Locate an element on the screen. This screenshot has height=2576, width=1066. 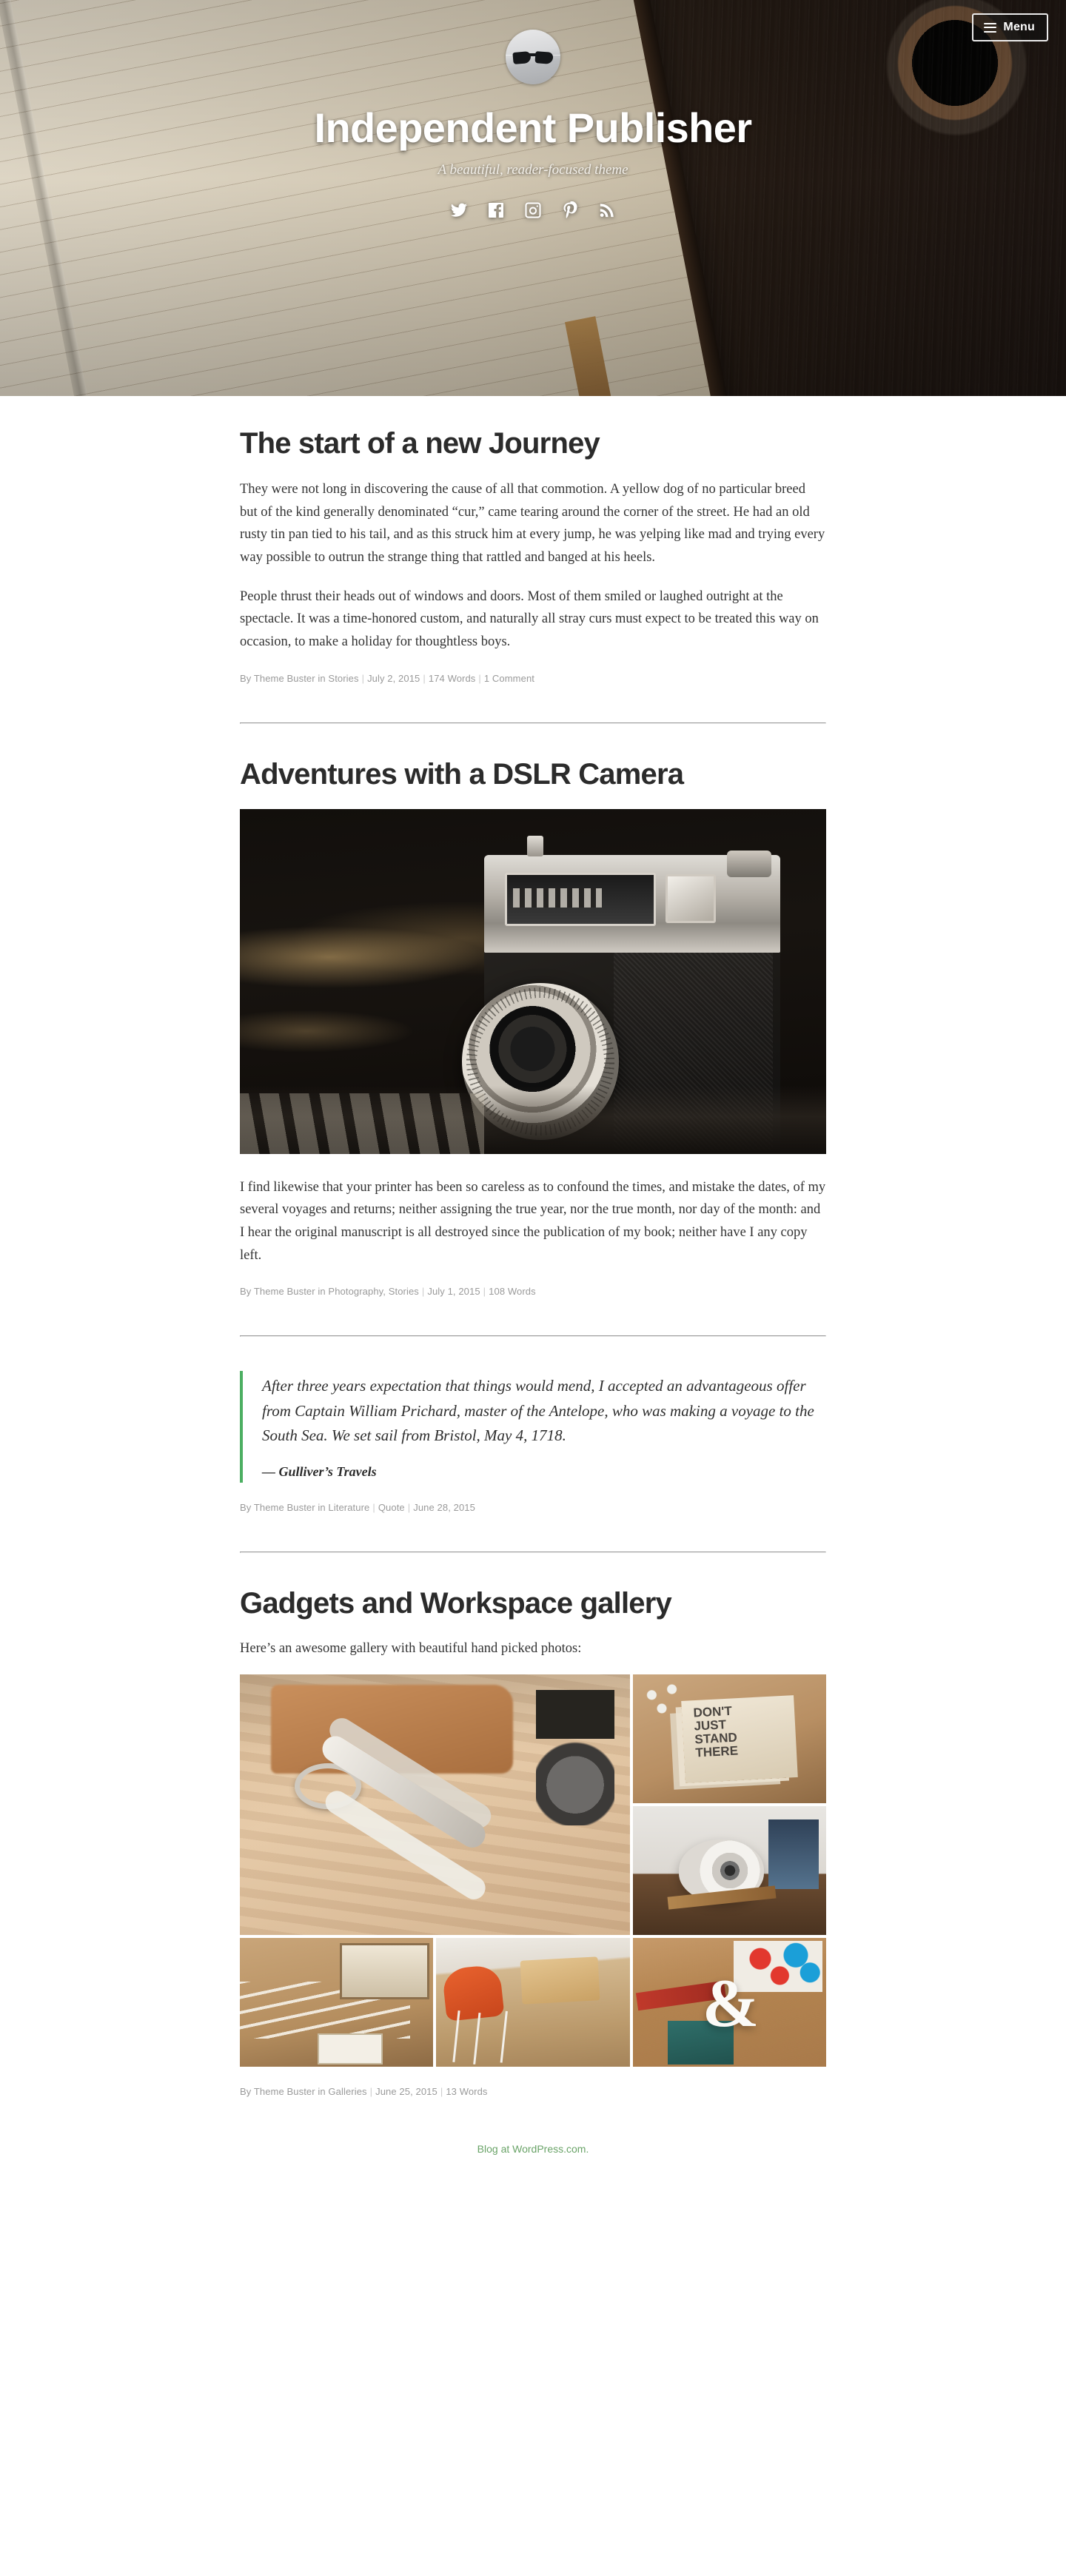
instagram-icon is located at coordinates (533, 210).